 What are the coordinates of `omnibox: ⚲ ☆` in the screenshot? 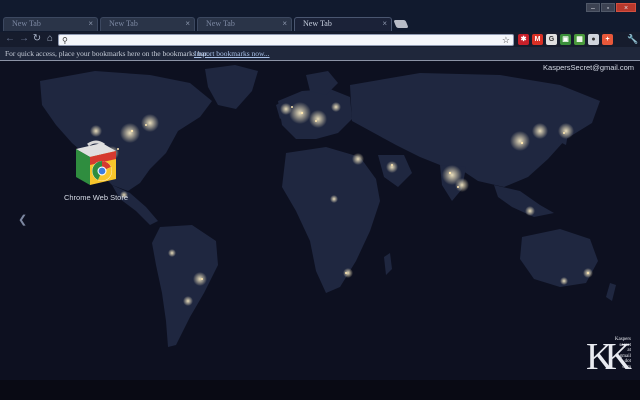 It's located at (286, 40).